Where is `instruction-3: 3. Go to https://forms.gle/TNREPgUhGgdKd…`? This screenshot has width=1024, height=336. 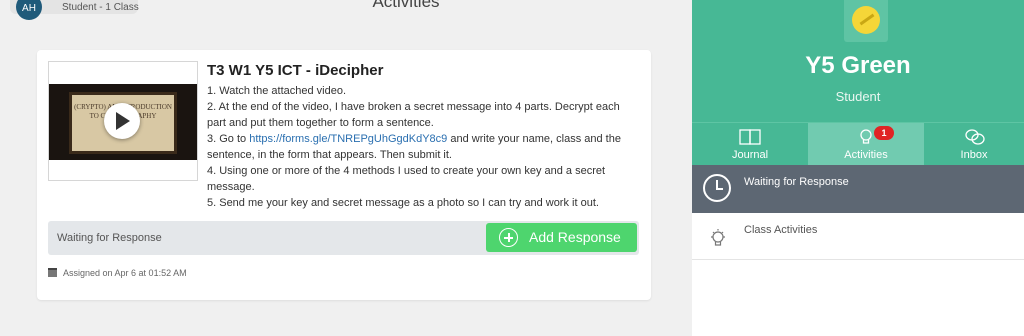 instruction-3: 3. Go to https://forms.gle/TNREPgUhGgdKd… is located at coordinates (423, 147).